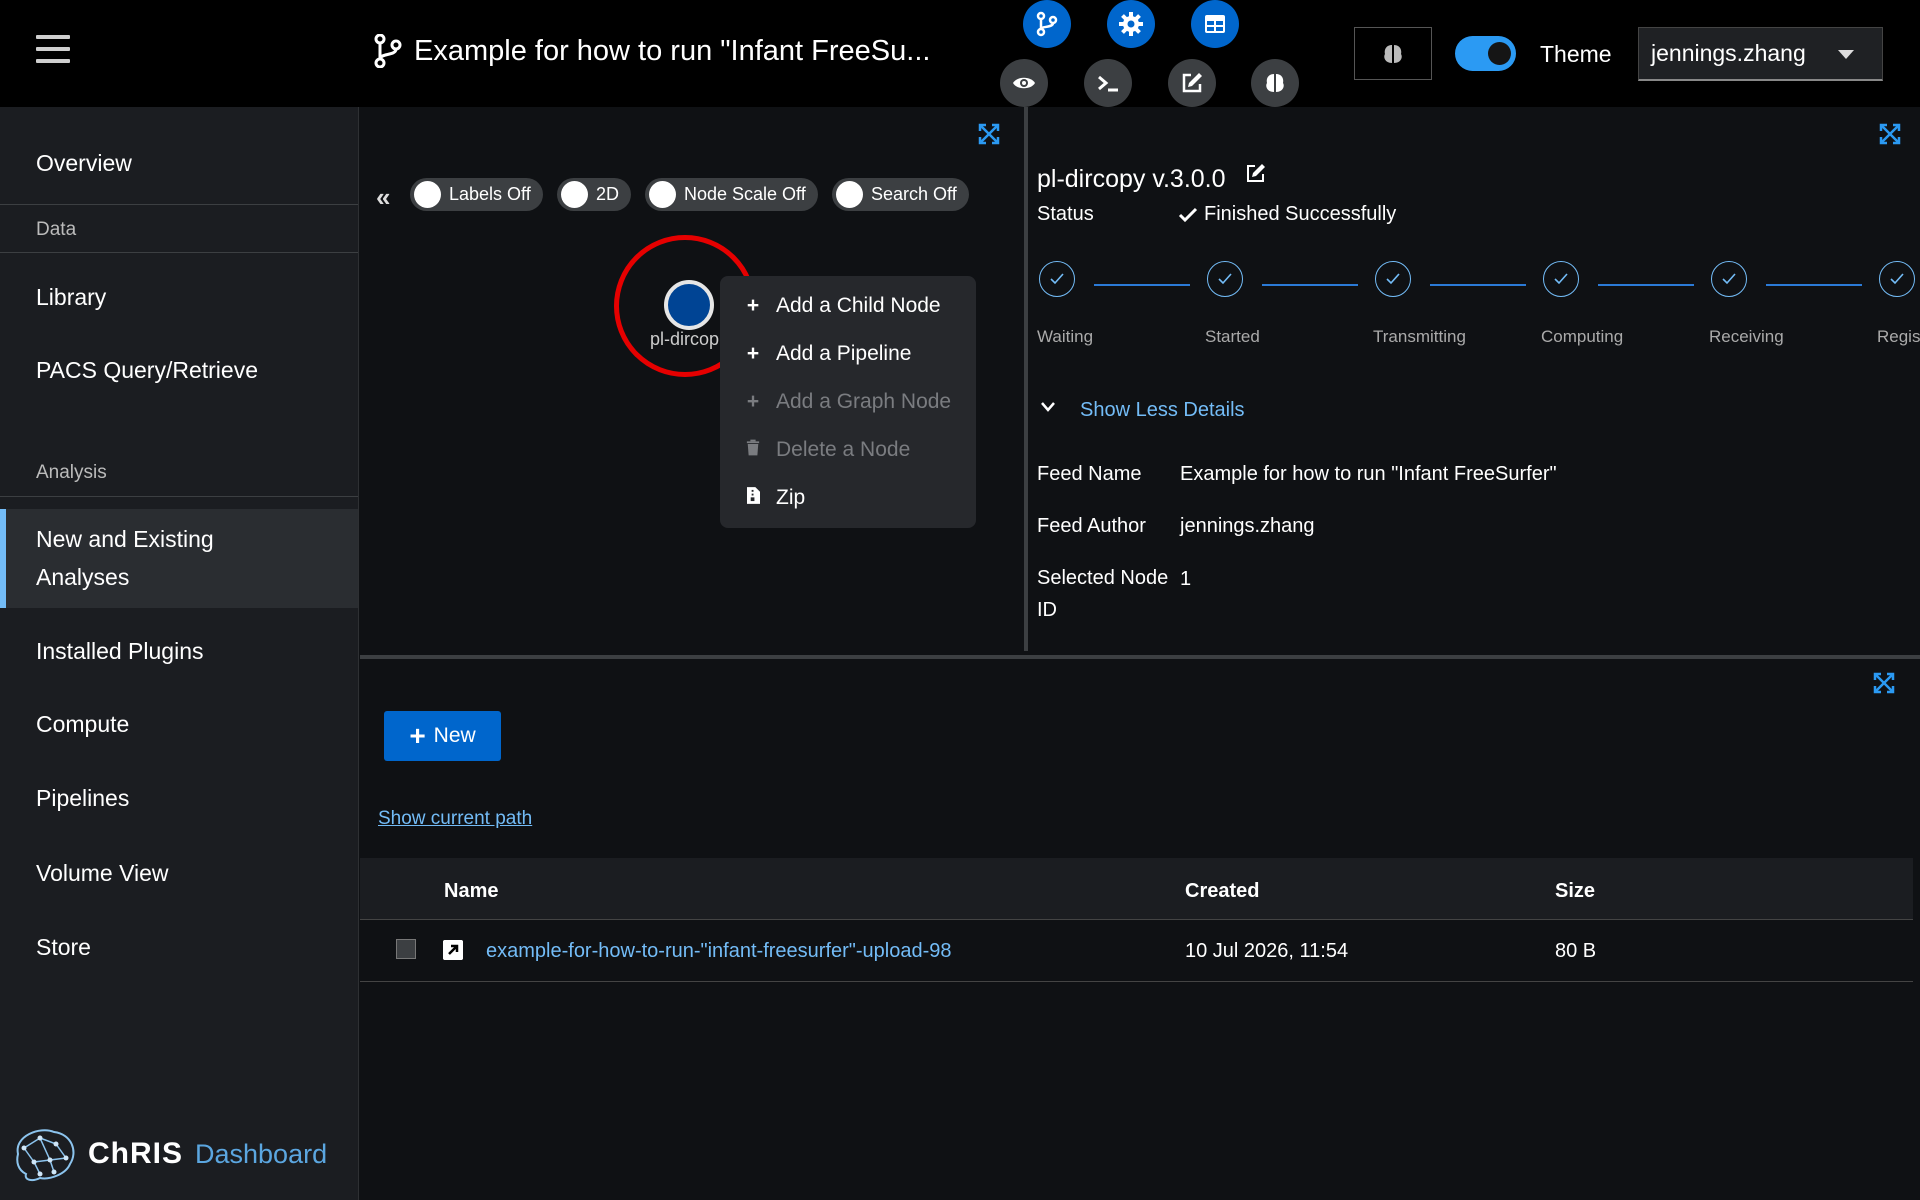  I want to click on menu-item-label: Delete a Node, so click(843, 449).